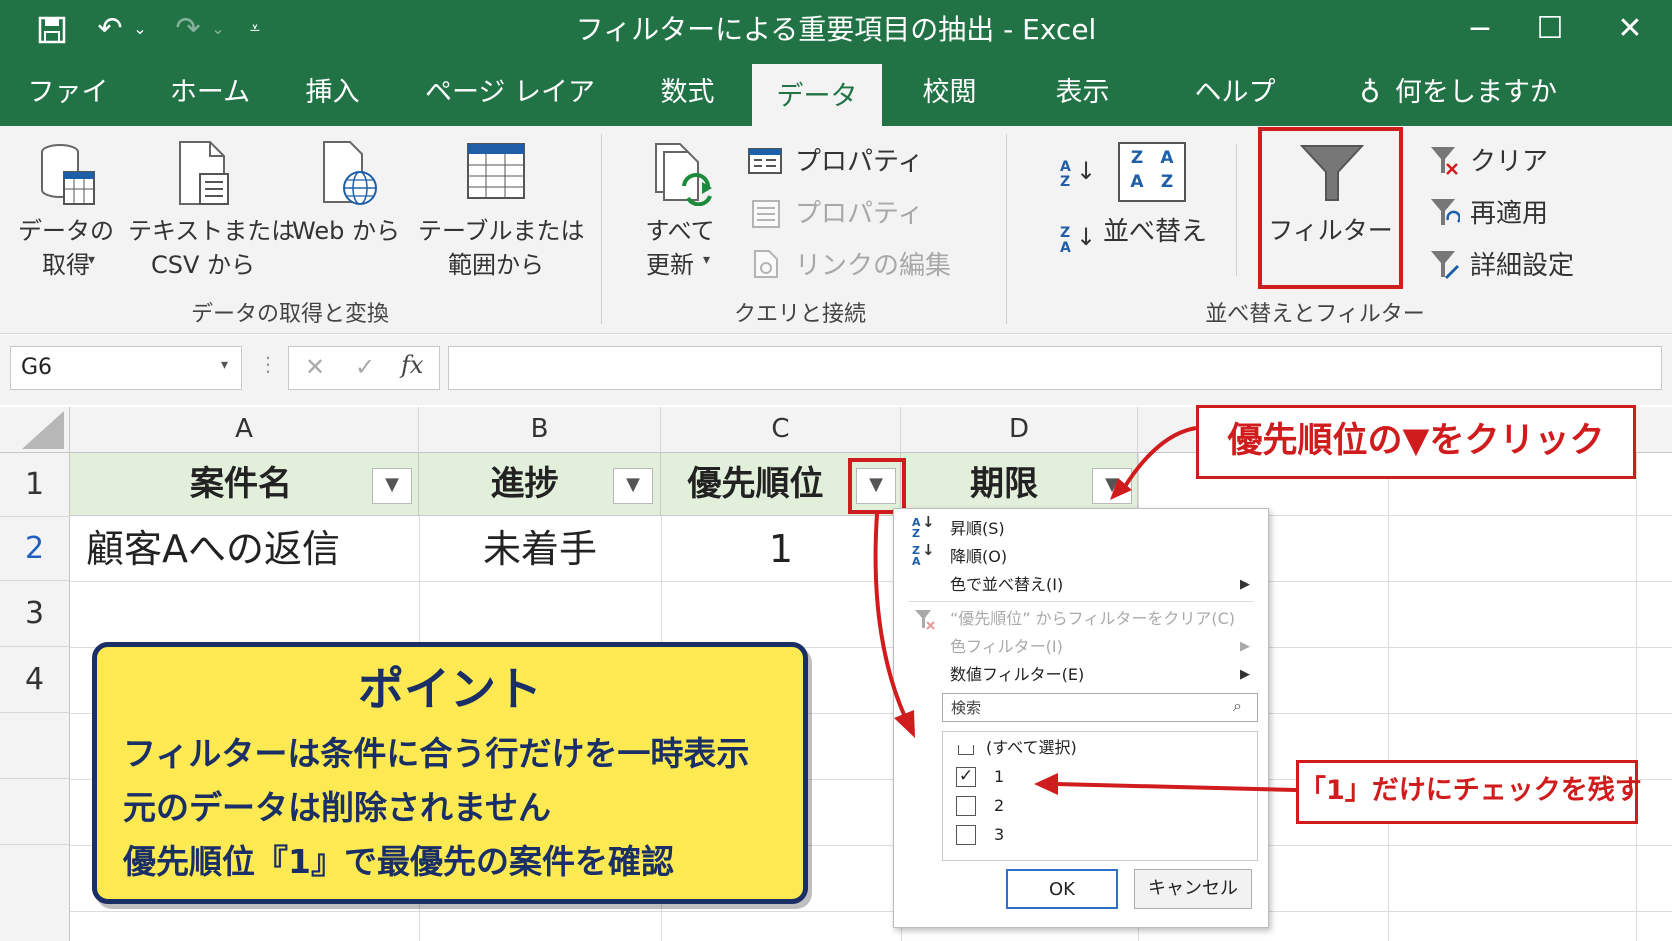 Image resolution: width=1672 pixels, height=941 pixels. What do you see at coordinates (890, 615) in the screenshot?
I see `arrow-to-dropdown` at bounding box center [890, 615].